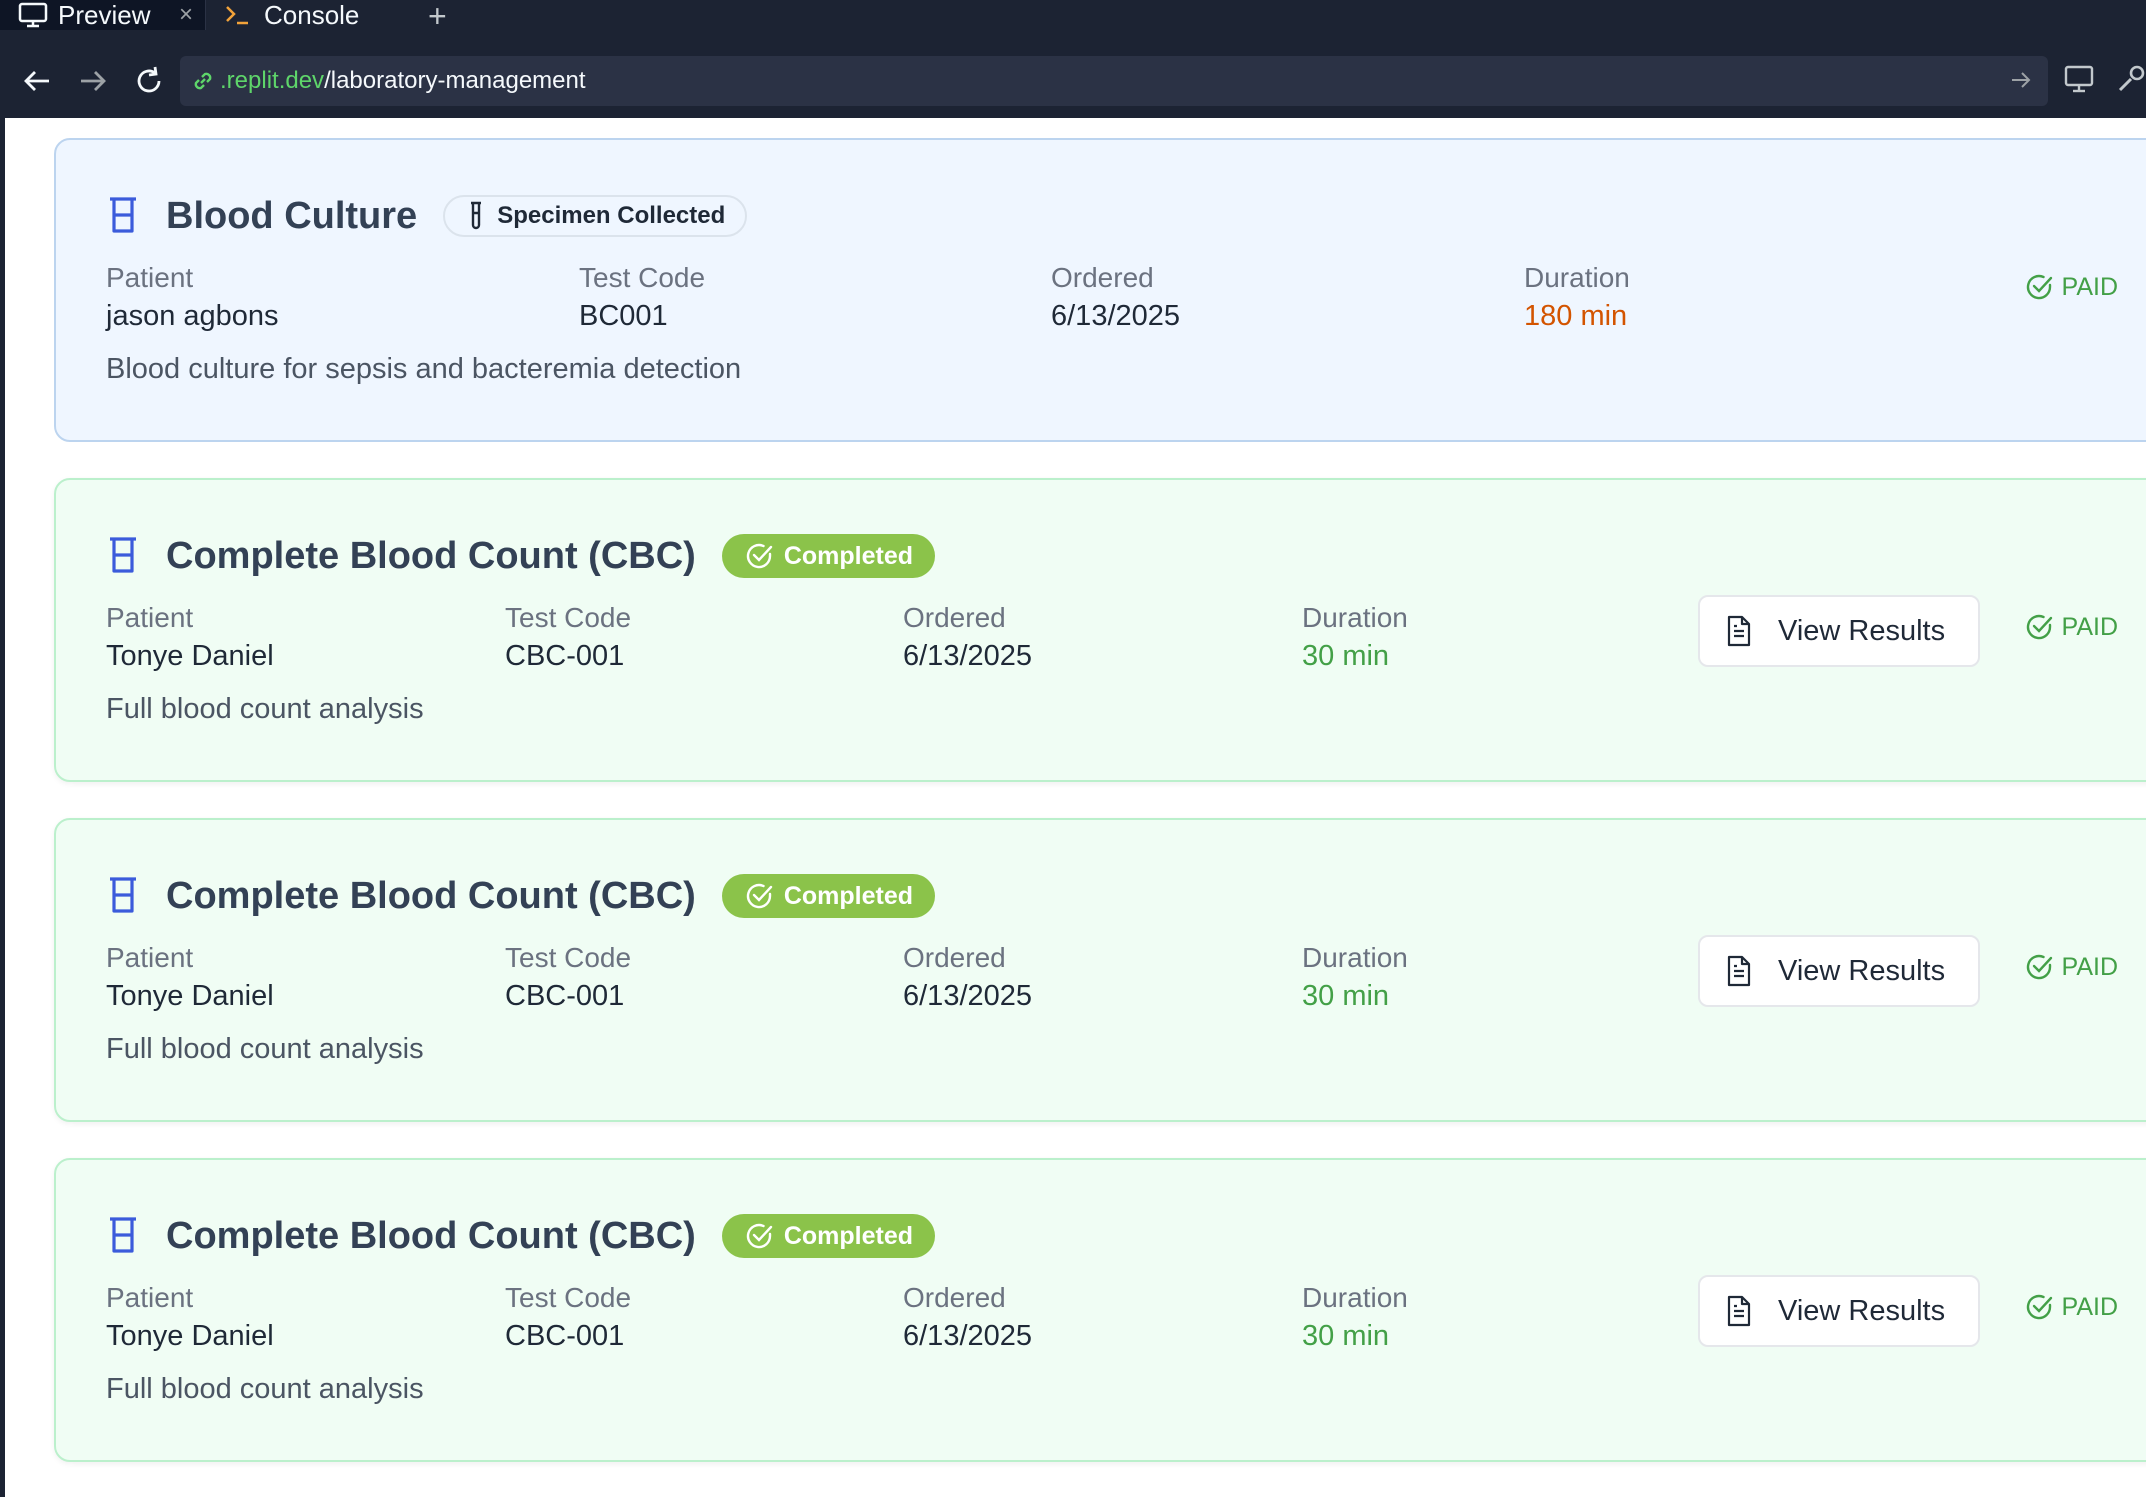 This screenshot has width=2146, height=1497. What do you see at coordinates (93, 81) in the screenshot?
I see `forward-arrow-icon` at bounding box center [93, 81].